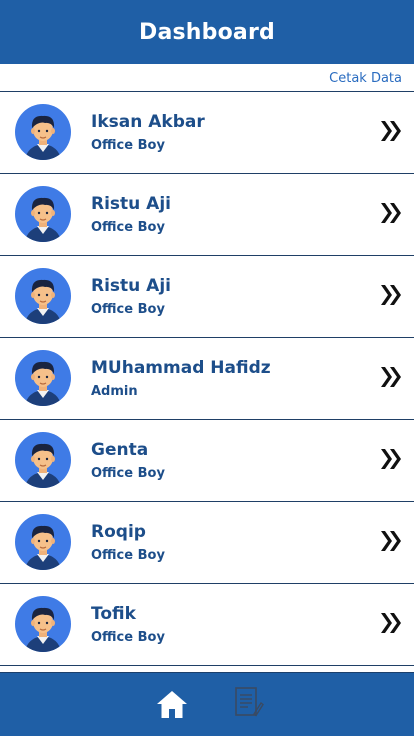  What do you see at coordinates (207, 133) in the screenshot?
I see `employee-row: Iksan Akbar Office Boy` at bounding box center [207, 133].